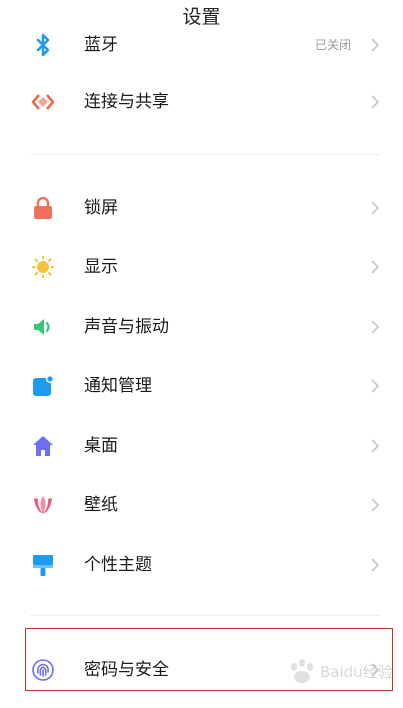  What do you see at coordinates (101, 208) in the screenshot?
I see `settings-item-label: 锁屏` at bounding box center [101, 208].